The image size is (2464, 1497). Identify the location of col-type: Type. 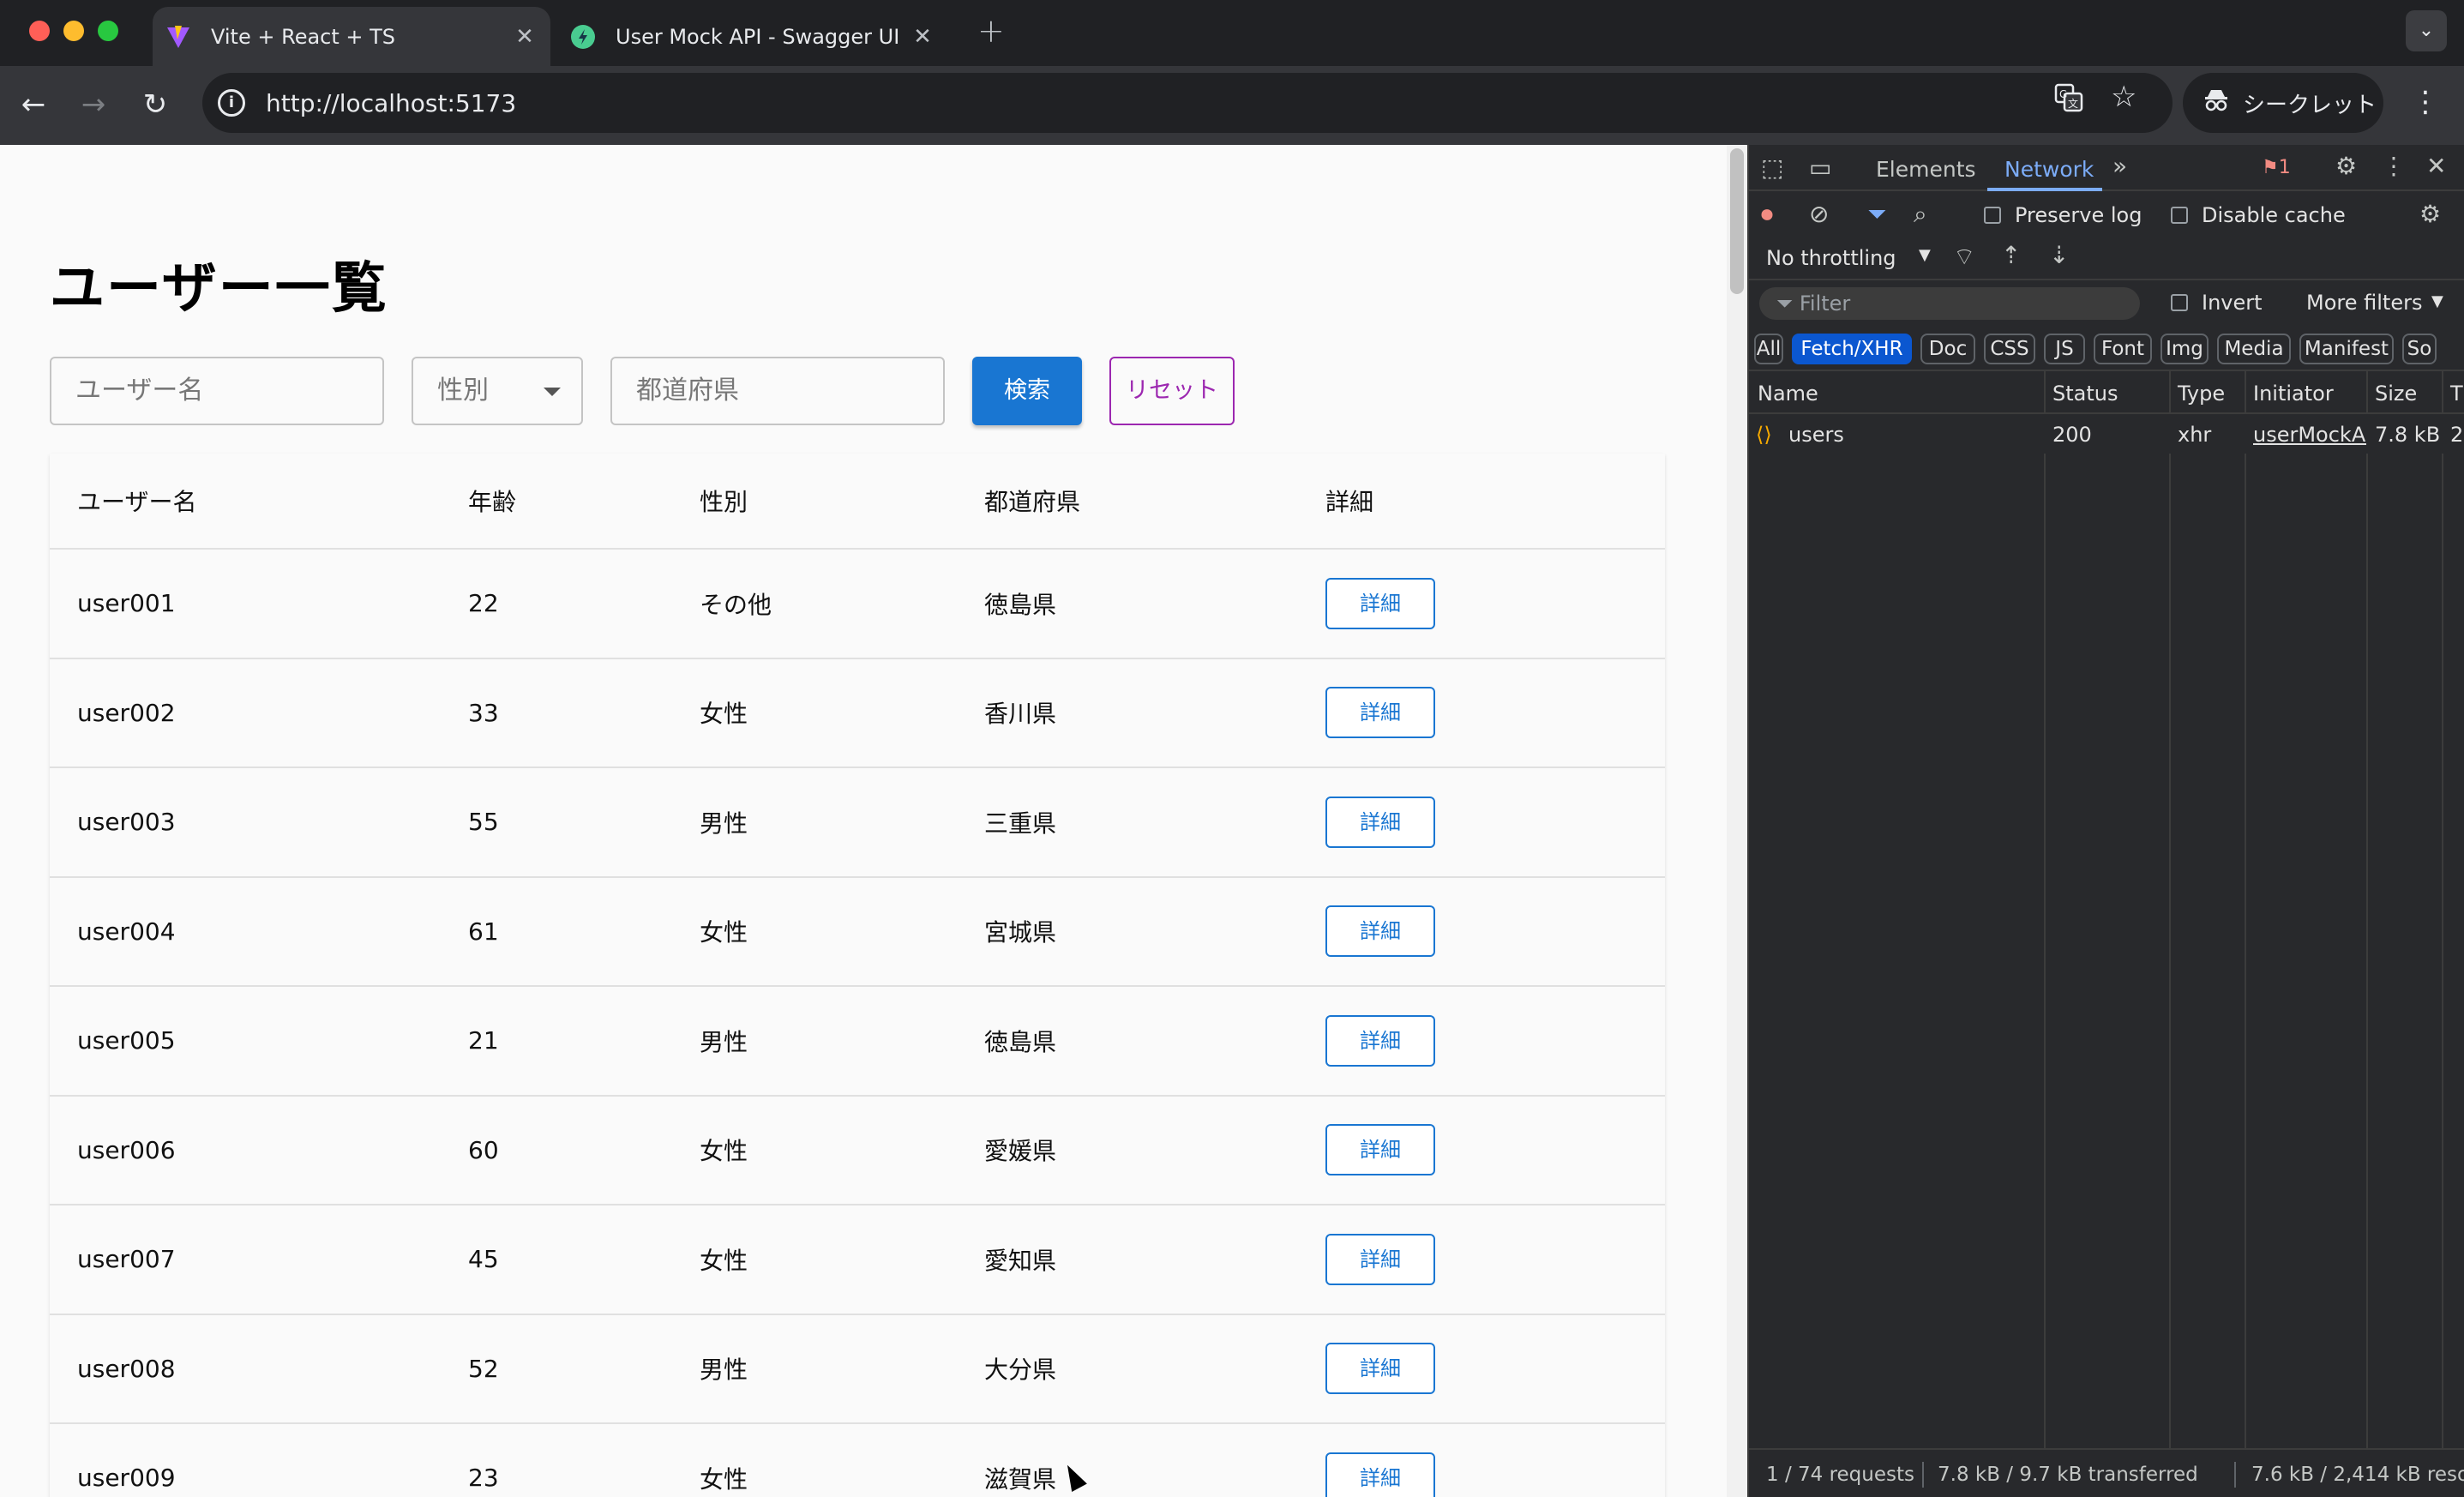
(2201, 394).